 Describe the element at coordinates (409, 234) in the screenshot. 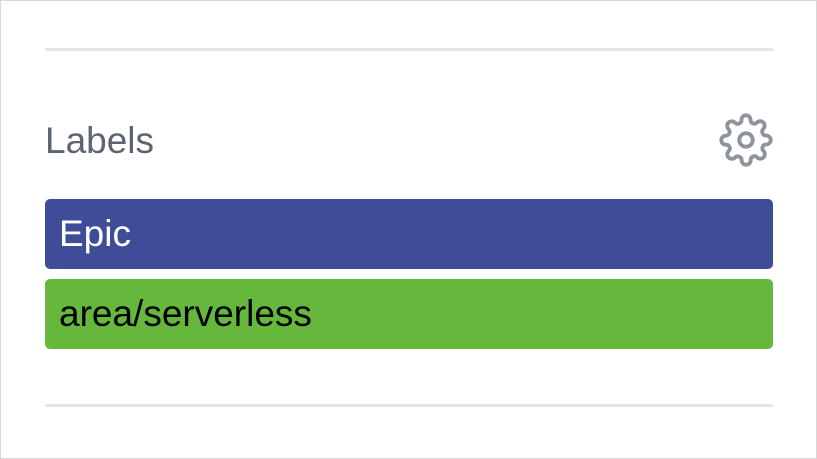

I see `label-chip: Epic` at that location.